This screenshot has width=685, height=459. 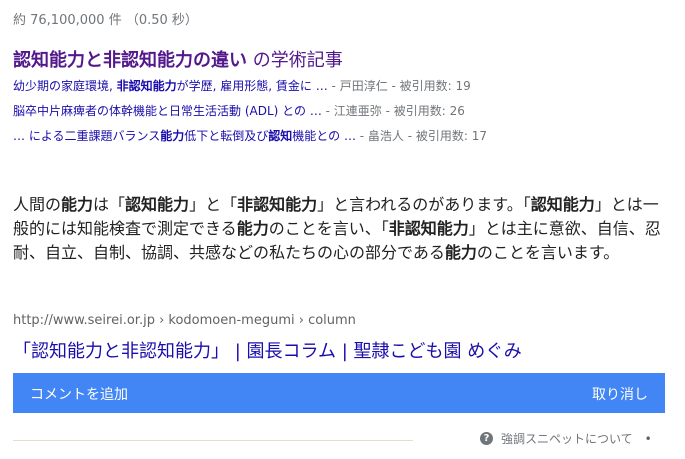 What do you see at coordinates (213, 440) in the screenshot?
I see `divider` at bounding box center [213, 440].